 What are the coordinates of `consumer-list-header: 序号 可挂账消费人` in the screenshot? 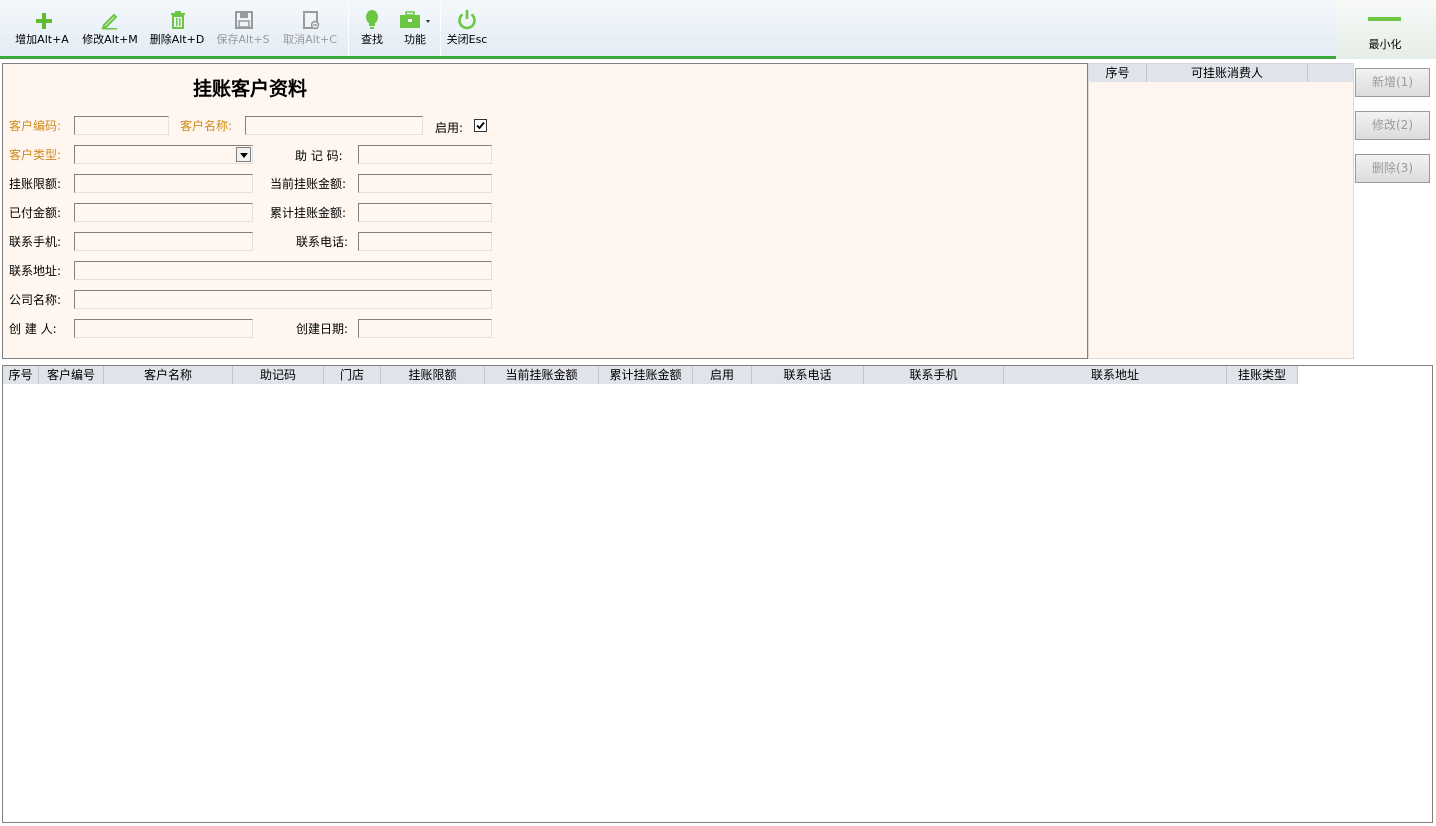 It's located at (1221, 73).